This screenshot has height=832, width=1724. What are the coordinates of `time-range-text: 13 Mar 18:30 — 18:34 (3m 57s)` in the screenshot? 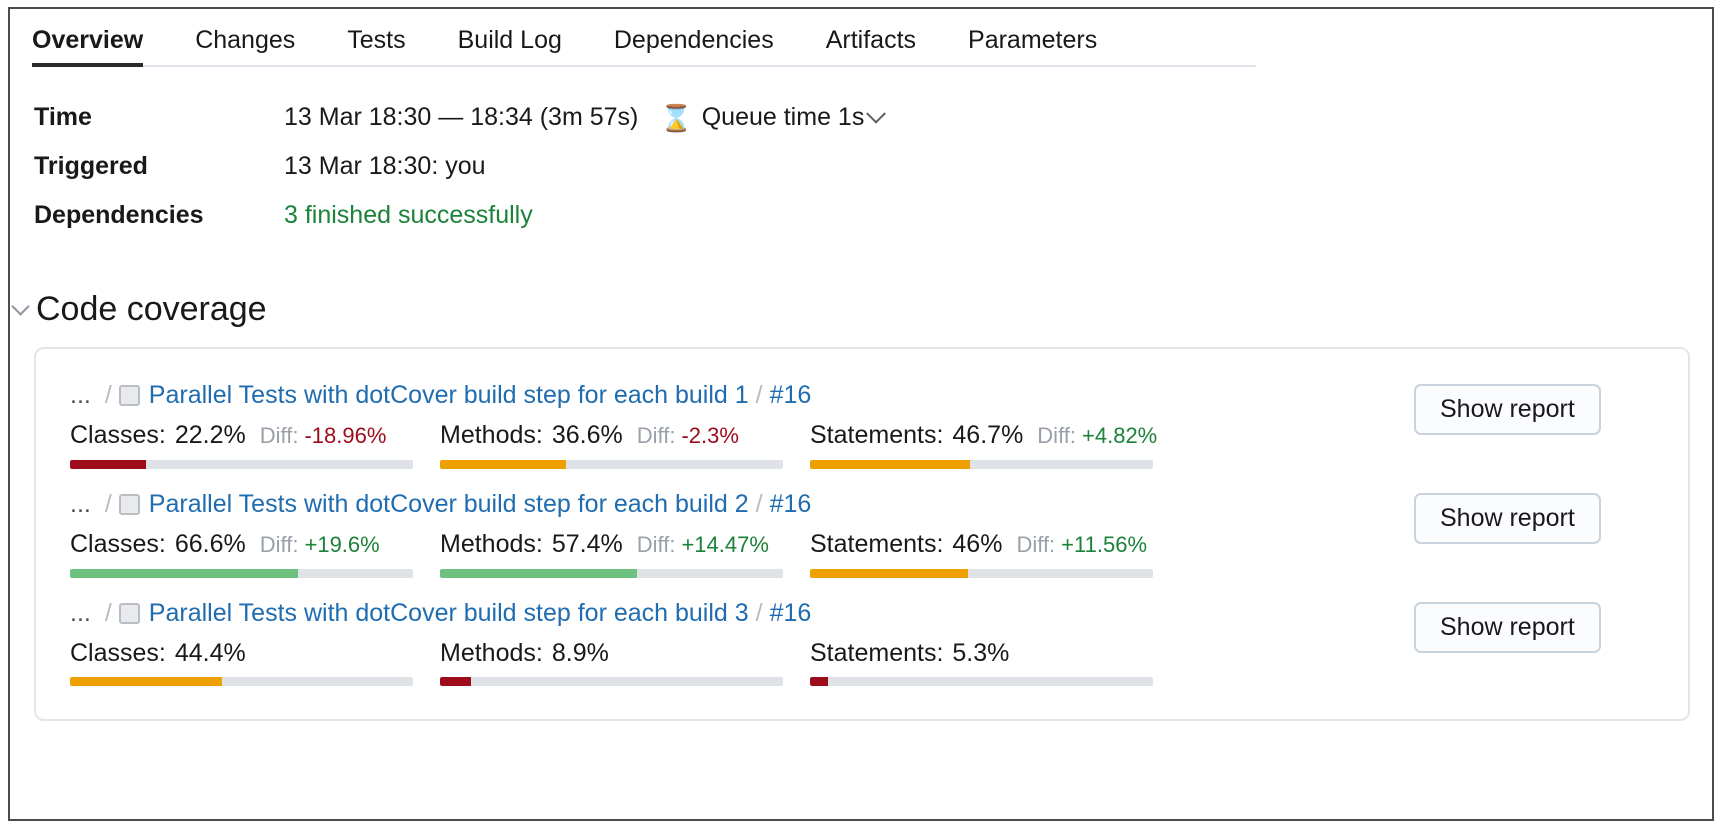 It's located at (461, 117).